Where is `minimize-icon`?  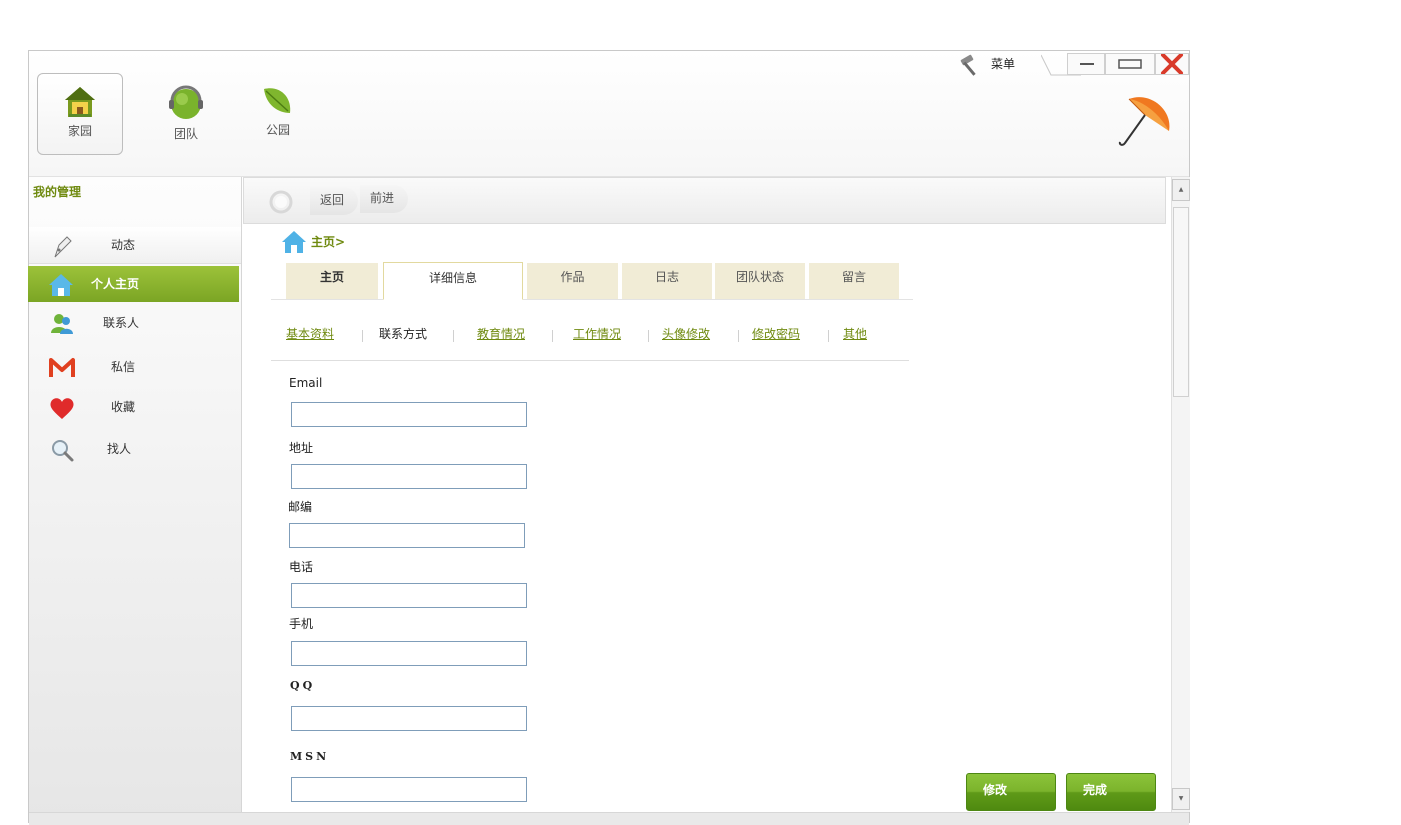
minimize-icon is located at coordinates (1087, 64).